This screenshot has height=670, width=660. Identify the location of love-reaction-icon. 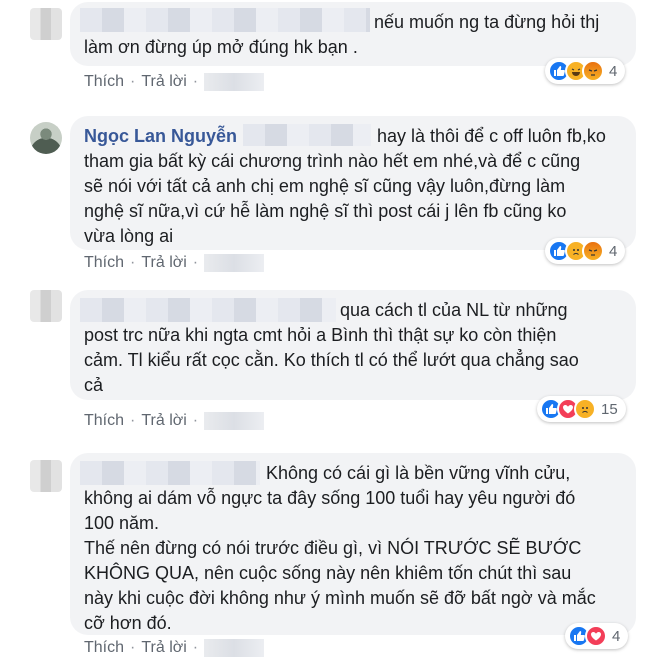
(596, 636).